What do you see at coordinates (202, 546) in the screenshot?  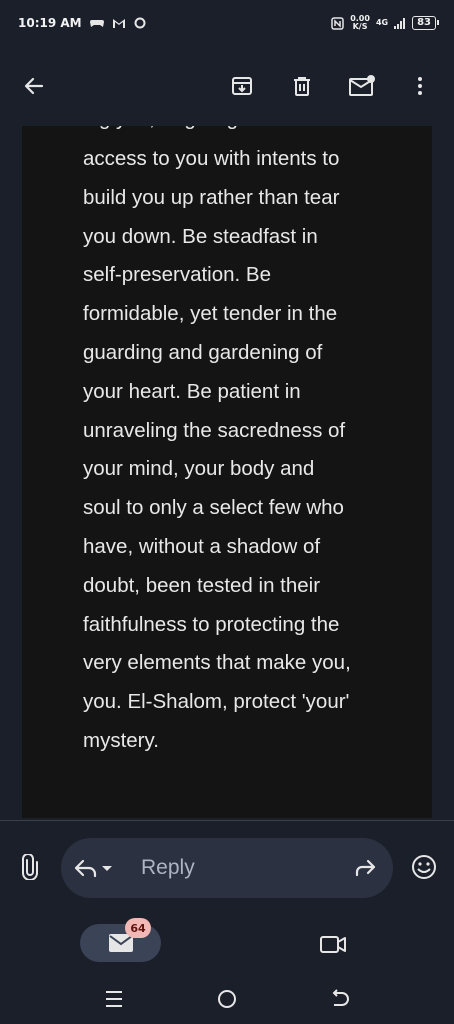 I see `email-line: have, without a shadow of` at bounding box center [202, 546].